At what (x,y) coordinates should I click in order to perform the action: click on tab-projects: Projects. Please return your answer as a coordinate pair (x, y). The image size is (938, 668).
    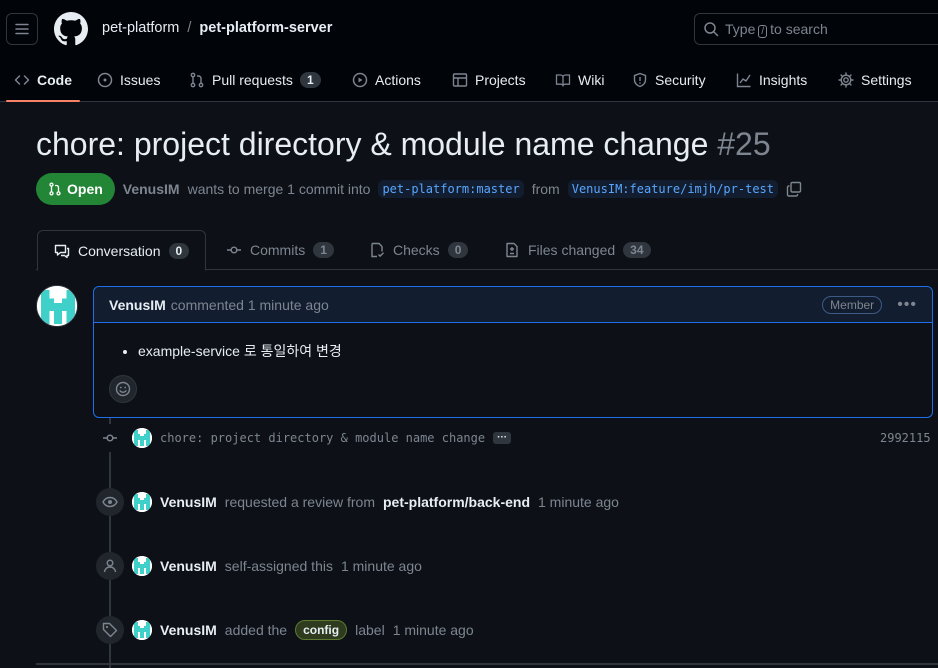
    Looking at the image, I should click on (489, 80).